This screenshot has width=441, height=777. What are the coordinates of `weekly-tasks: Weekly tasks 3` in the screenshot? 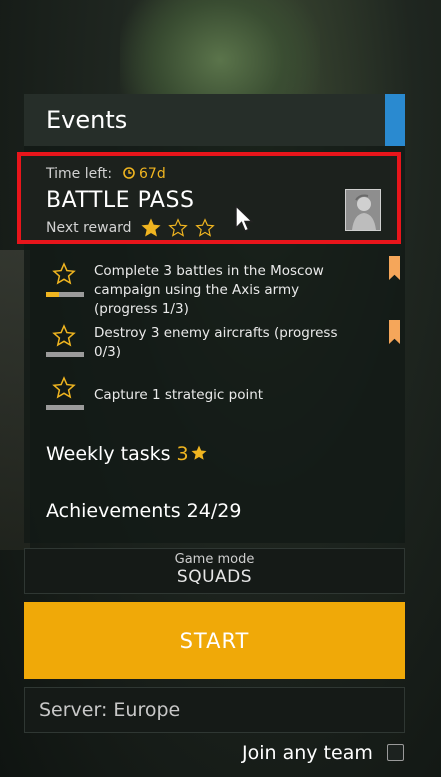 It's located at (127, 454).